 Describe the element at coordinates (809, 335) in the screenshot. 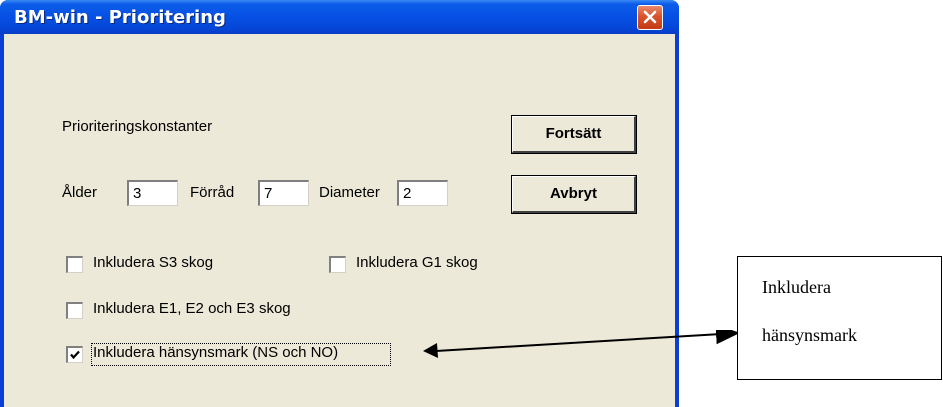

I see `annotation-line-2: hänsynsmark` at that location.